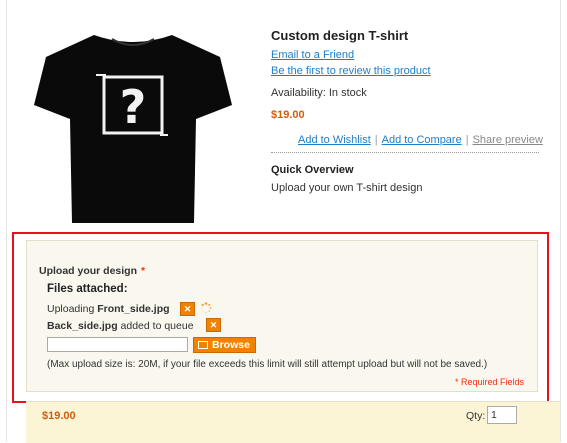  I want to click on divider, so click(405, 152).